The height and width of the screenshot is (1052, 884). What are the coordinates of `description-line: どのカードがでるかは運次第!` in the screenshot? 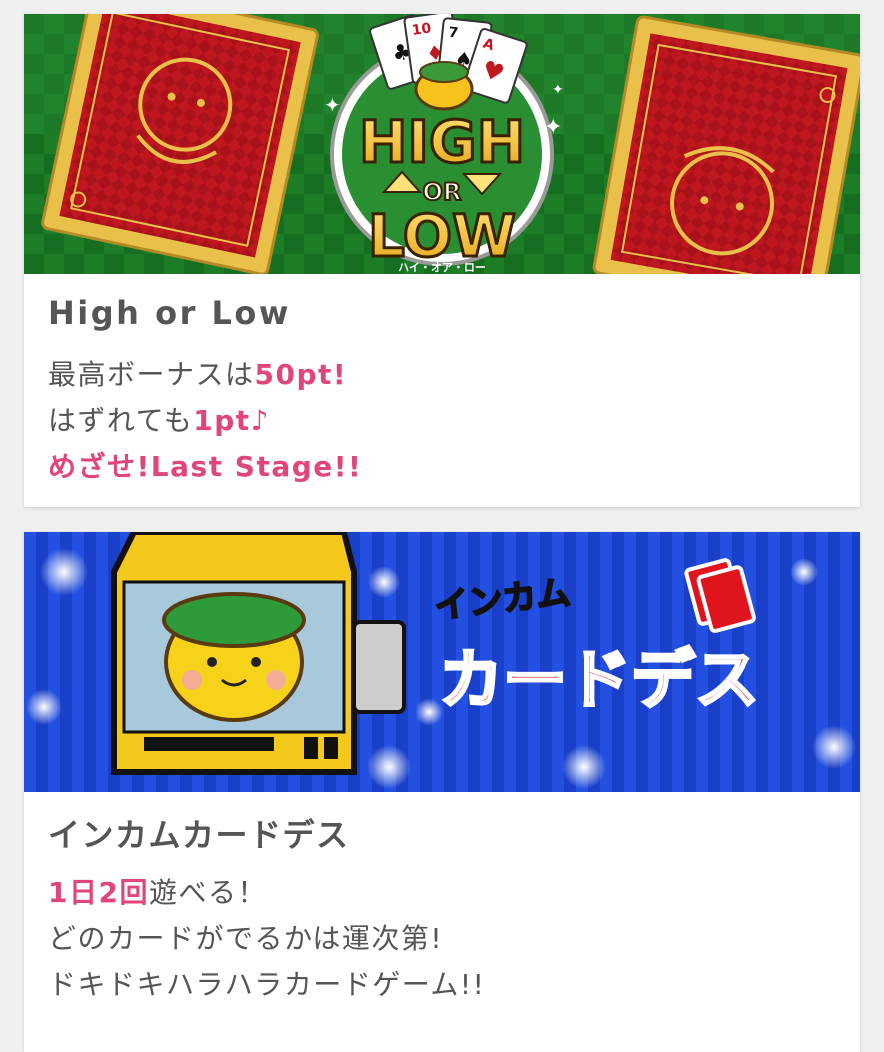 It's located at (266, 939).